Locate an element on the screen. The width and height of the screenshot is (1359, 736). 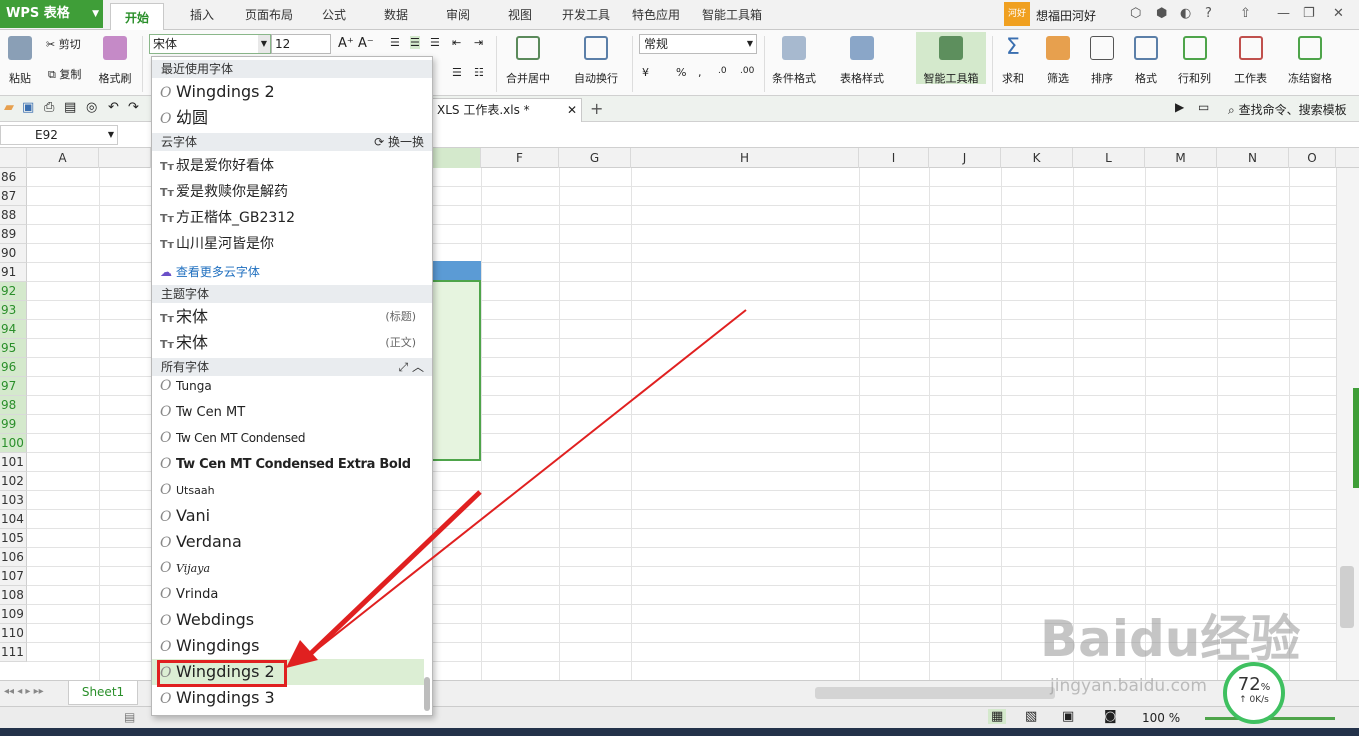
row-header: 87 is located at coordinates (13, 196).